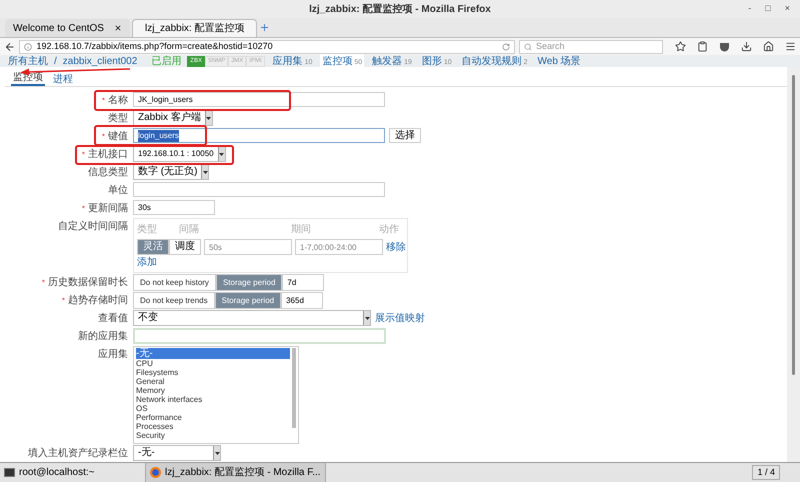 The width and height of the screenshot is (800, 482). What do you see at coordinates (118, 137) in the screenshot?
I see `field-label: 键值` at bounding box center [118, 137].